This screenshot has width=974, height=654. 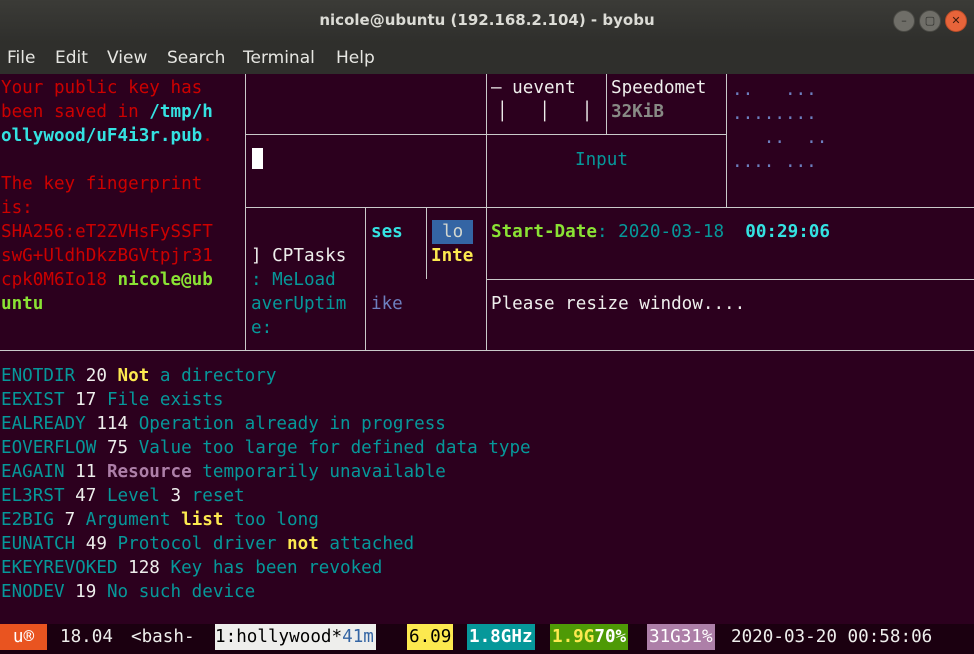 What do you see at coordinates (176, 496) in the screenshot?
I see `errno-description: 3` at bounding box center [176, 496].